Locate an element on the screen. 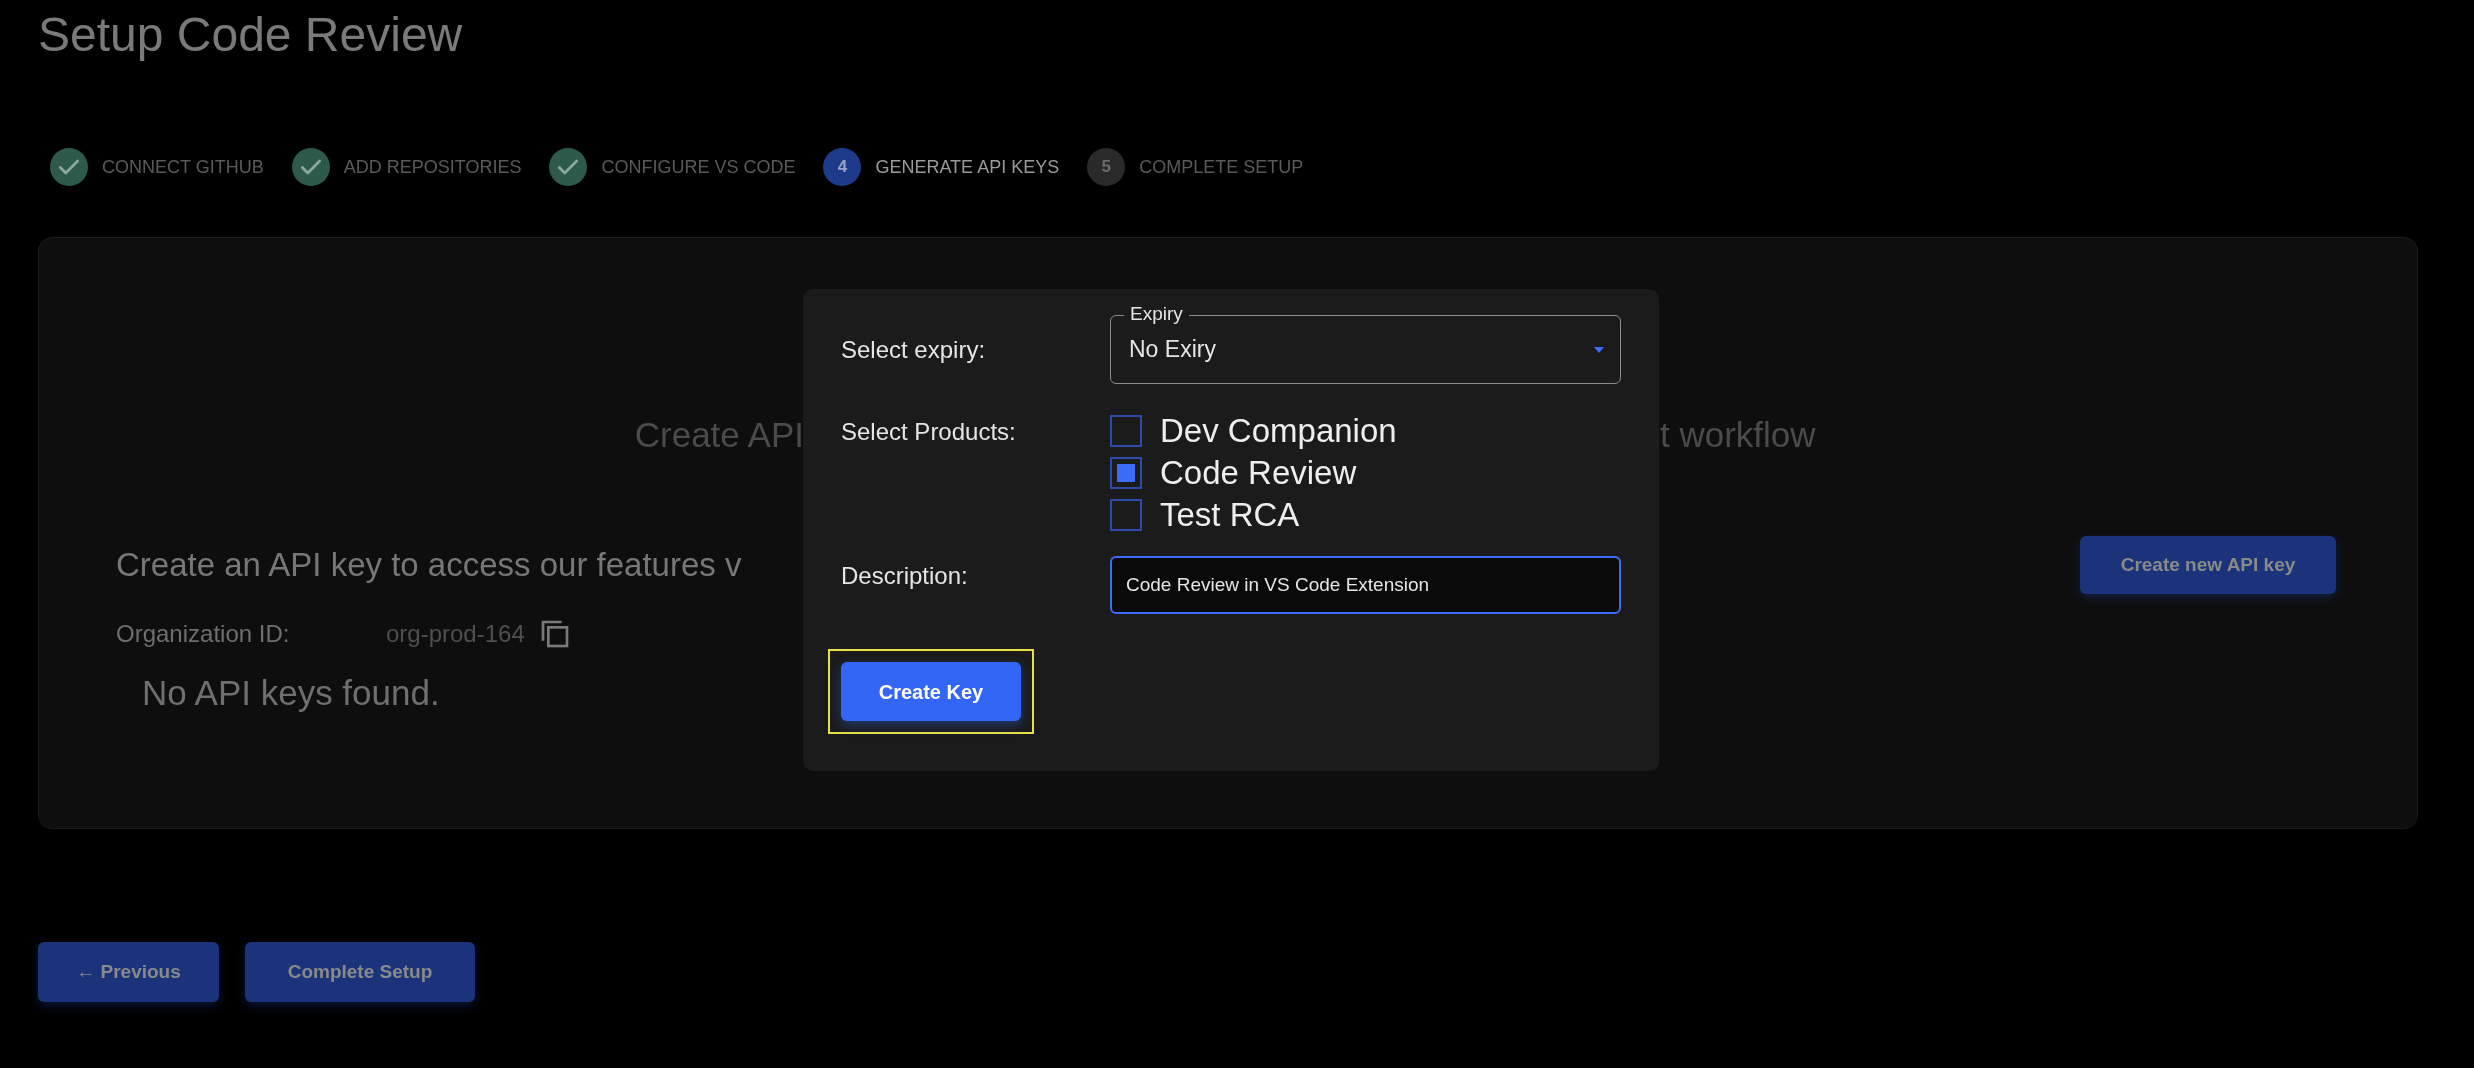 The image size is (2474, 1068). products-label: Select Products: is located at coordinates (929, 432).